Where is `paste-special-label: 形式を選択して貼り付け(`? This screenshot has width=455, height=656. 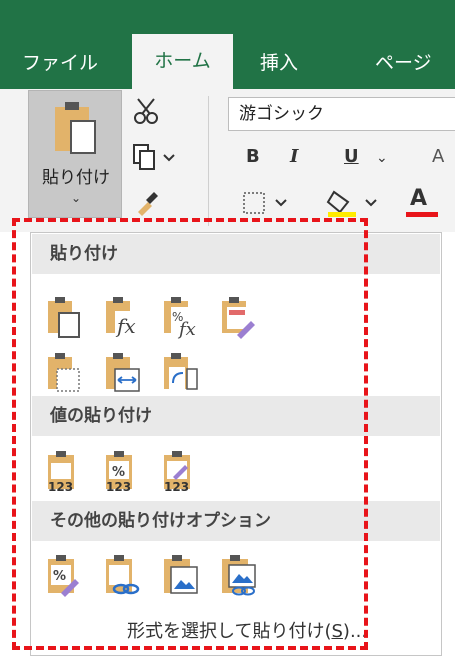
paste-special-label: 形式を選択して貼り付け( is located at coordinates (229, 631).